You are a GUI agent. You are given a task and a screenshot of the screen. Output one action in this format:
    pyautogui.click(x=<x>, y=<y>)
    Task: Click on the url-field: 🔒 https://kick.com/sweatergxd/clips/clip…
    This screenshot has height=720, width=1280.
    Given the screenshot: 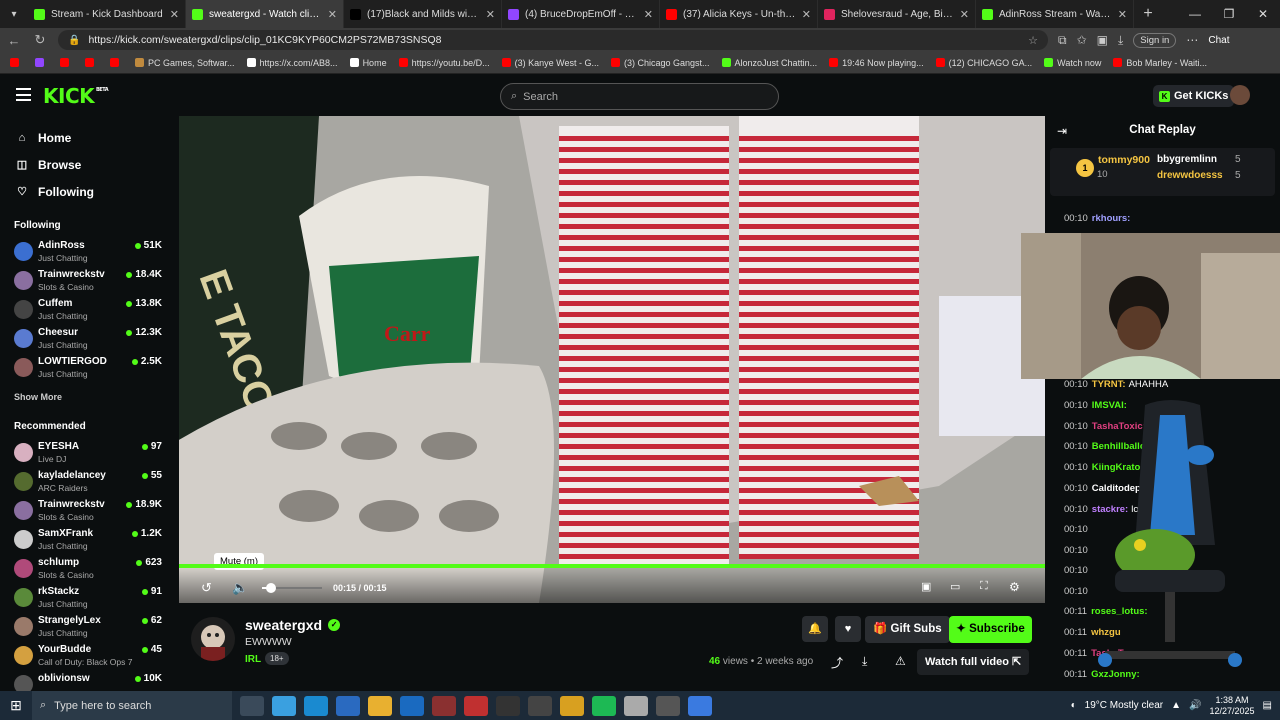 What is the action you would take?
    pyautogui.click(x=553, y=40)
    